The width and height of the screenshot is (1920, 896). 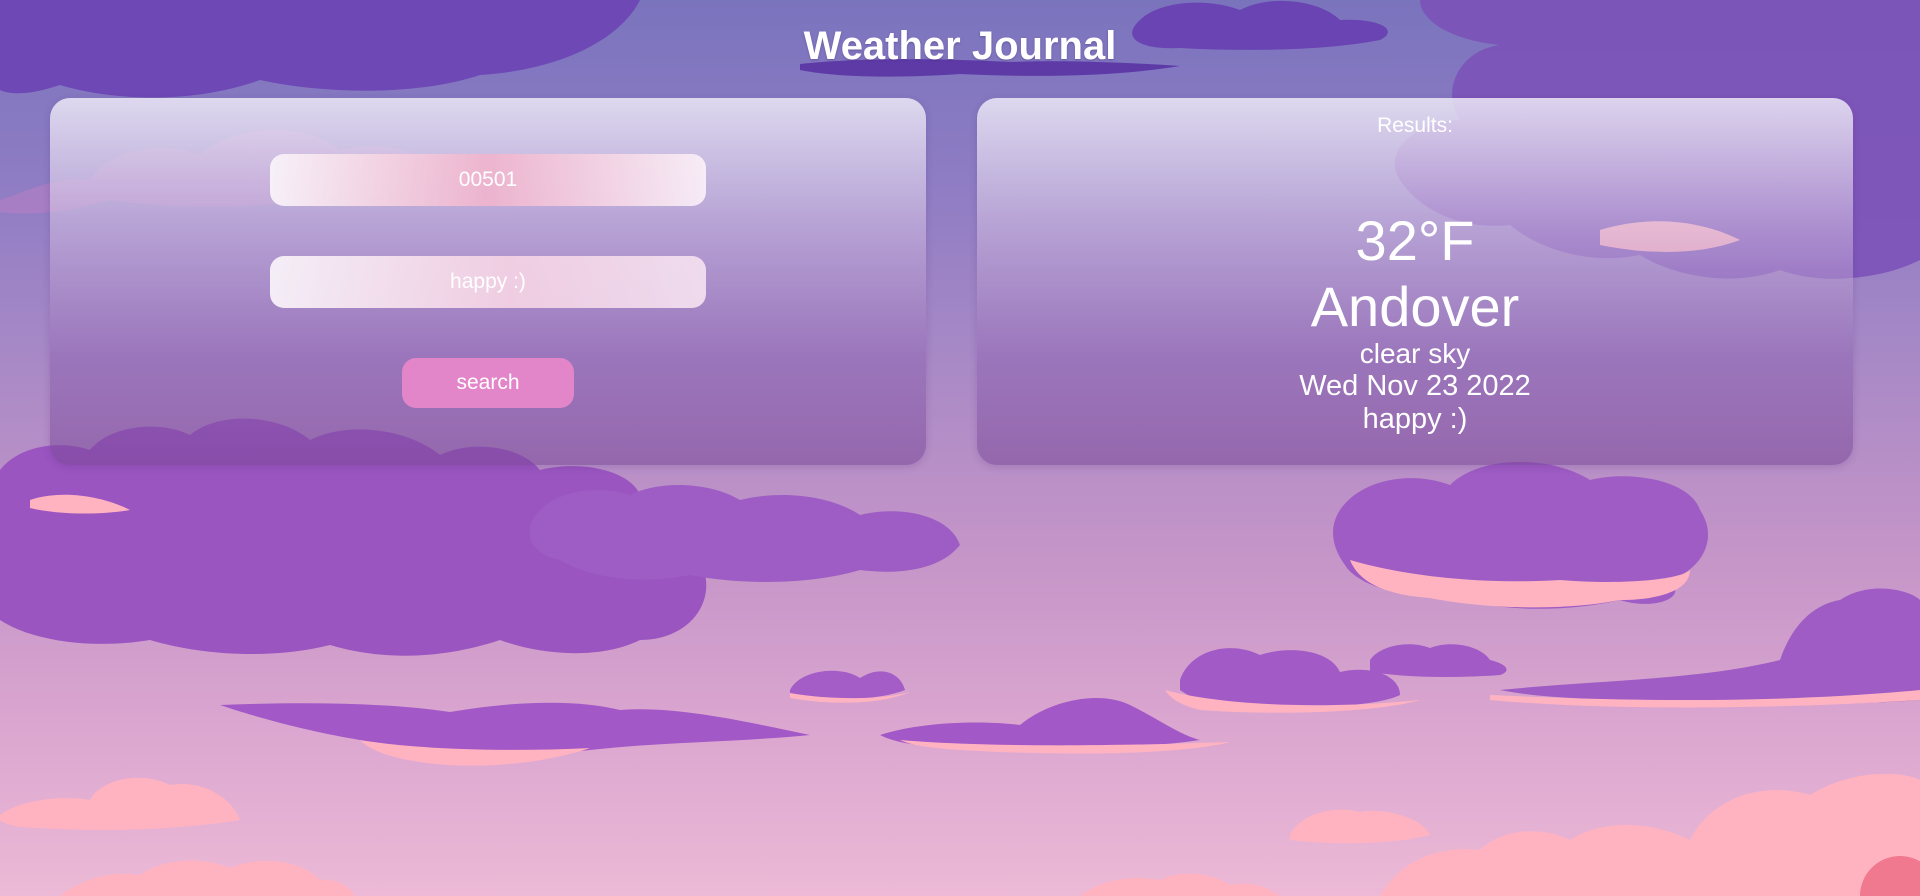 I want to click on temperature-value: 32°F, so click(x=1415, y=240).